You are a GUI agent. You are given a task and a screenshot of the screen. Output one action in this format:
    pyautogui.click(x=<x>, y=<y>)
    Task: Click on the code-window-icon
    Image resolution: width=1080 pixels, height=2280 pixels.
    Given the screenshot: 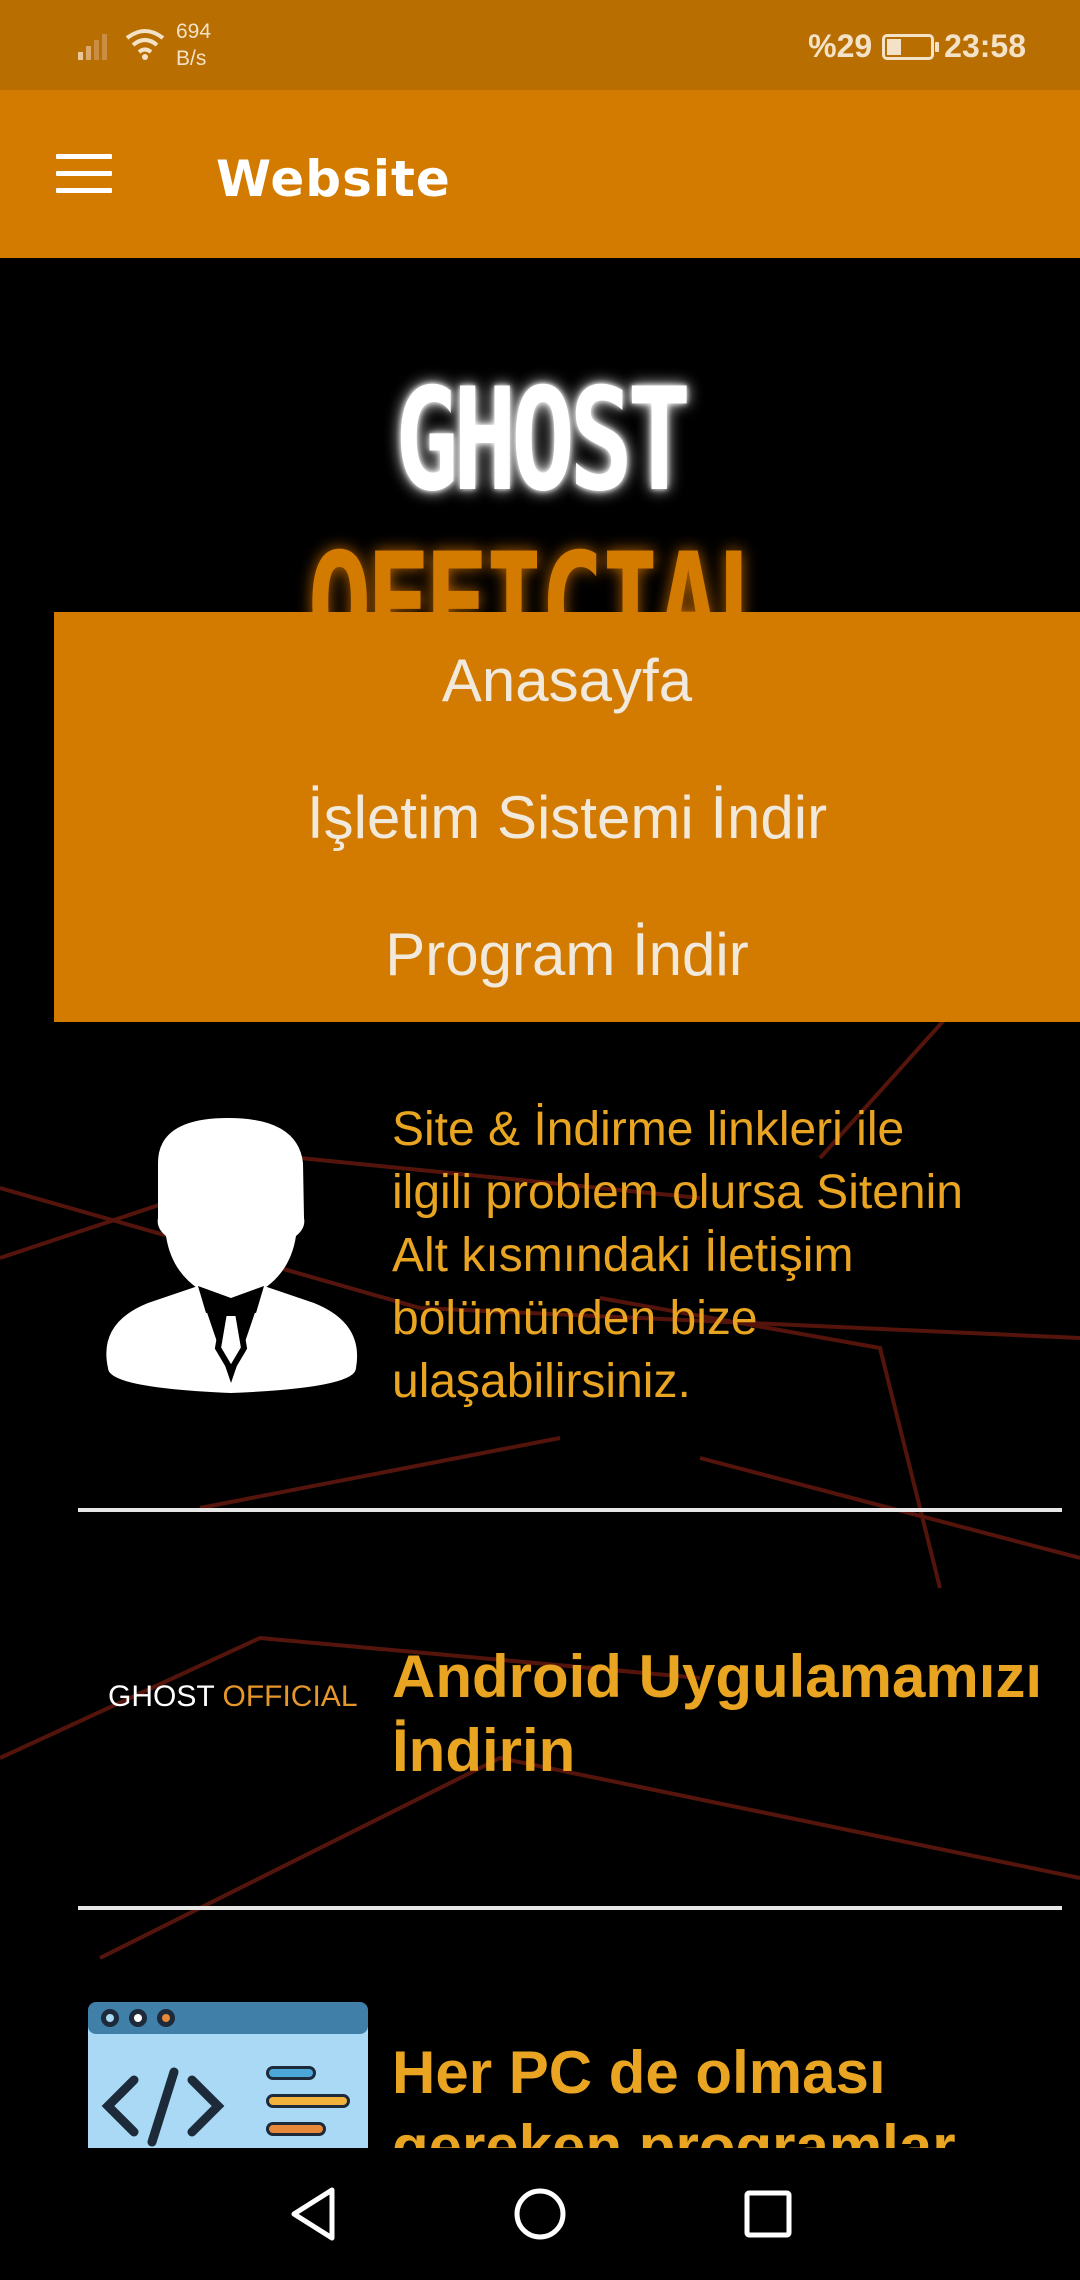 What is the action you would take?
    pyautogui.click(x=228, y=2075)
    